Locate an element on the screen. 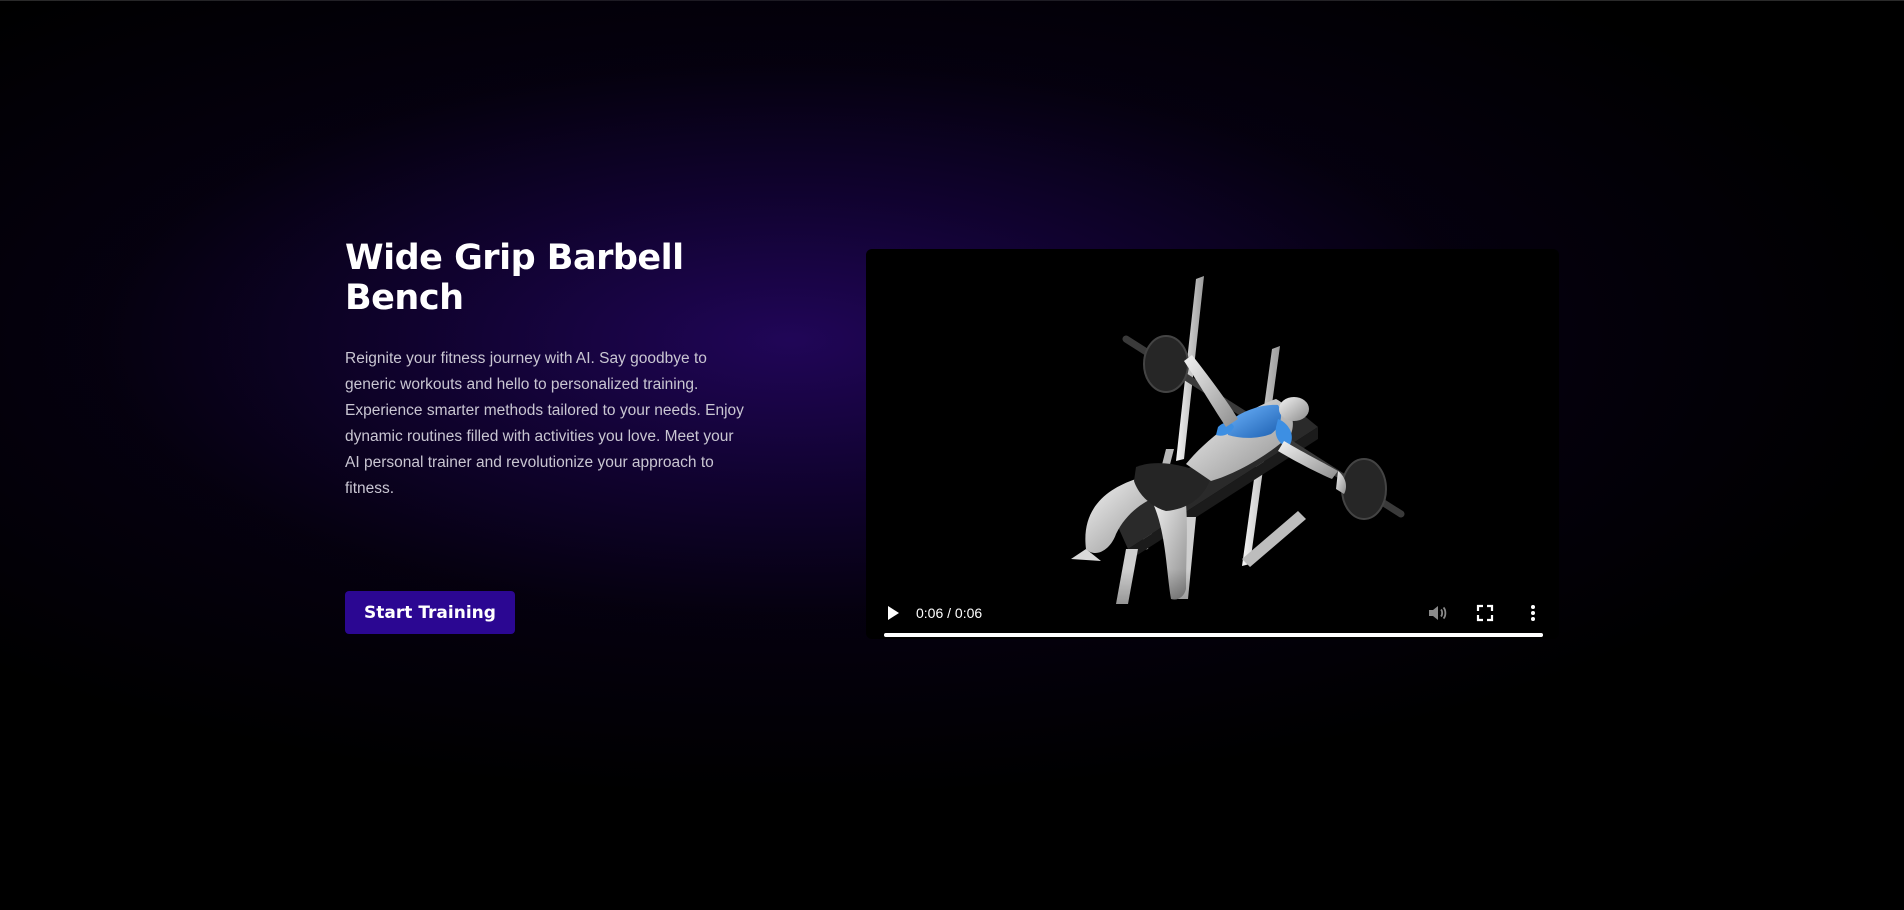 This screenshot has height=910, width=1904. video-progress-fill is located at coordinates (1213, 635).